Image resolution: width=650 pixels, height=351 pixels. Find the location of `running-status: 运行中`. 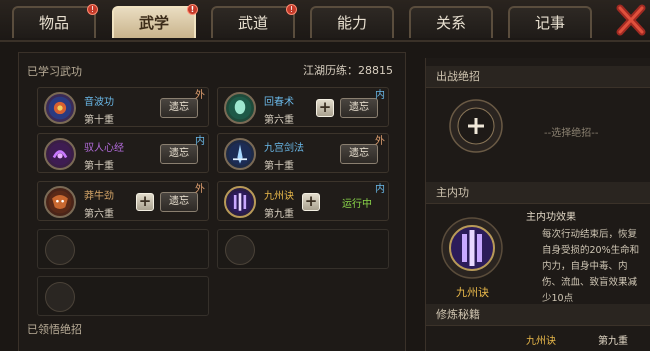

running-status: 运行中 is located at coordinates (357, 204).